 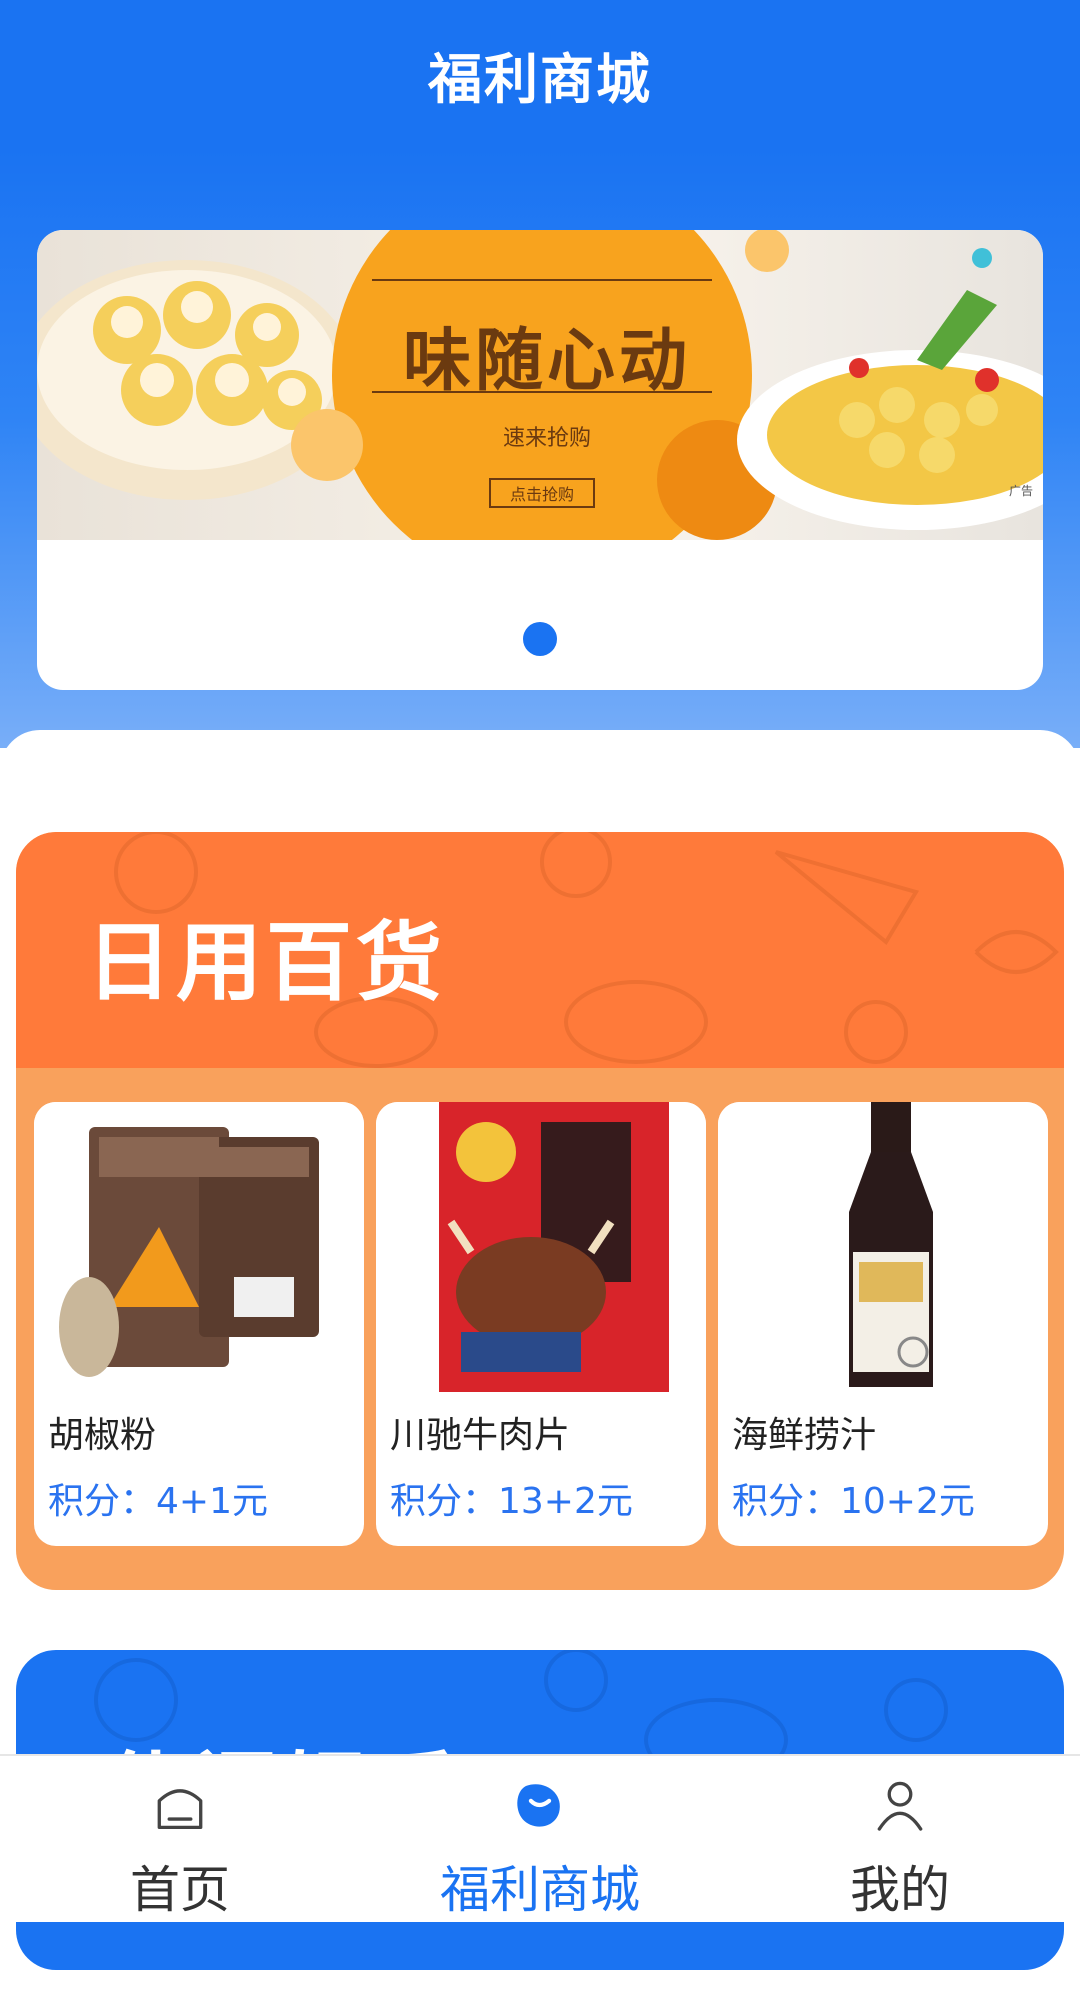 What do you see at coordinates (540, 639) in the screenshot?
I see `carousel-indicator-dot` at bounding box center [540, 639].